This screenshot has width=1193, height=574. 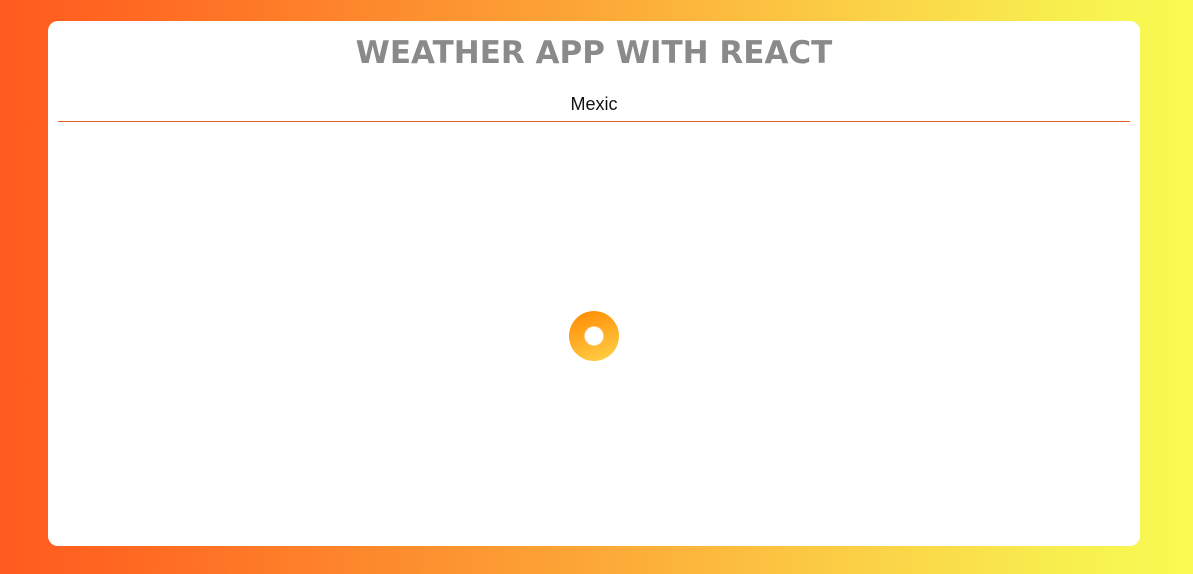 What do you see at coordinates (594, 105) in the screenshot?
I see `city-search-input` at bounding box center [594, 105].